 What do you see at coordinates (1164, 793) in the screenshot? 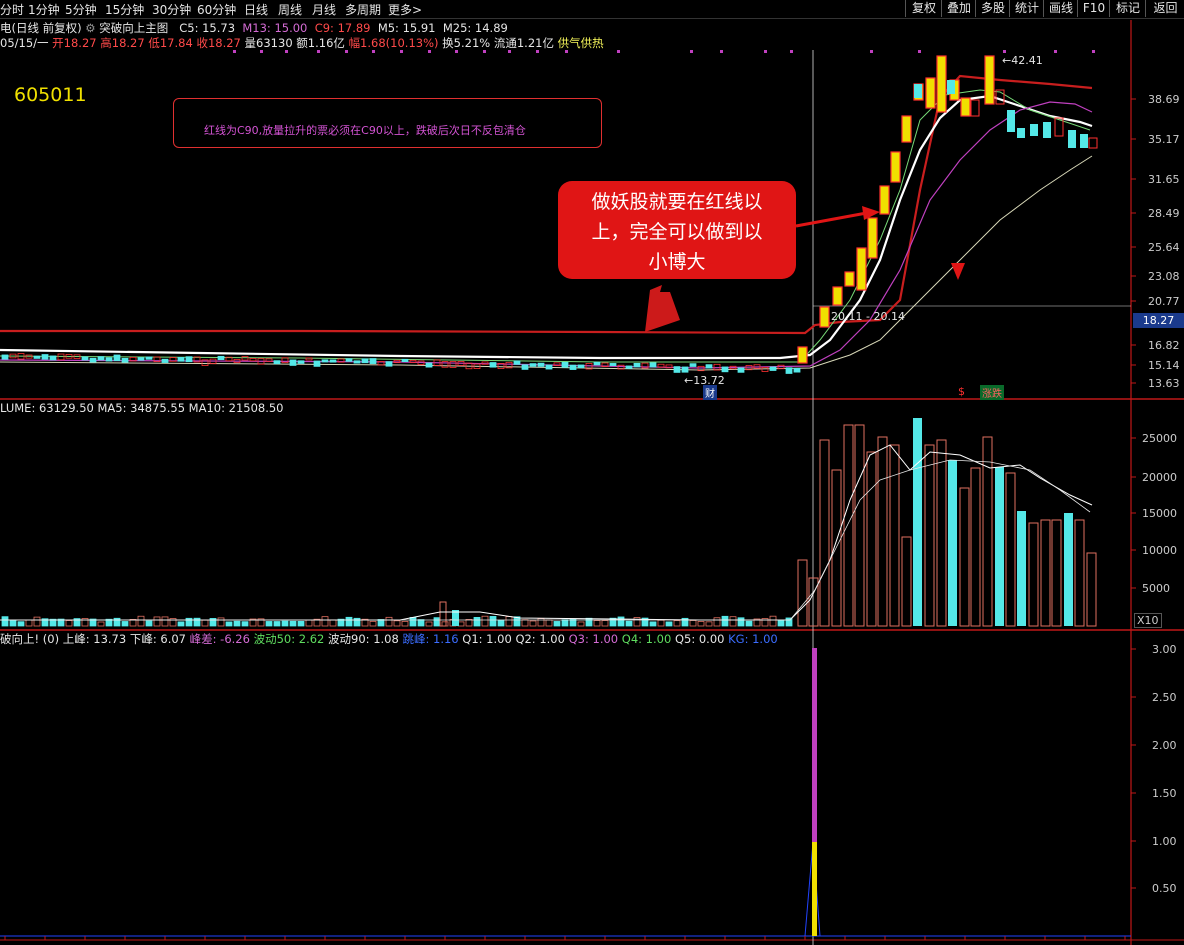
I see `lower-tick-label: 1.50` at bounding box center [1164, 793].